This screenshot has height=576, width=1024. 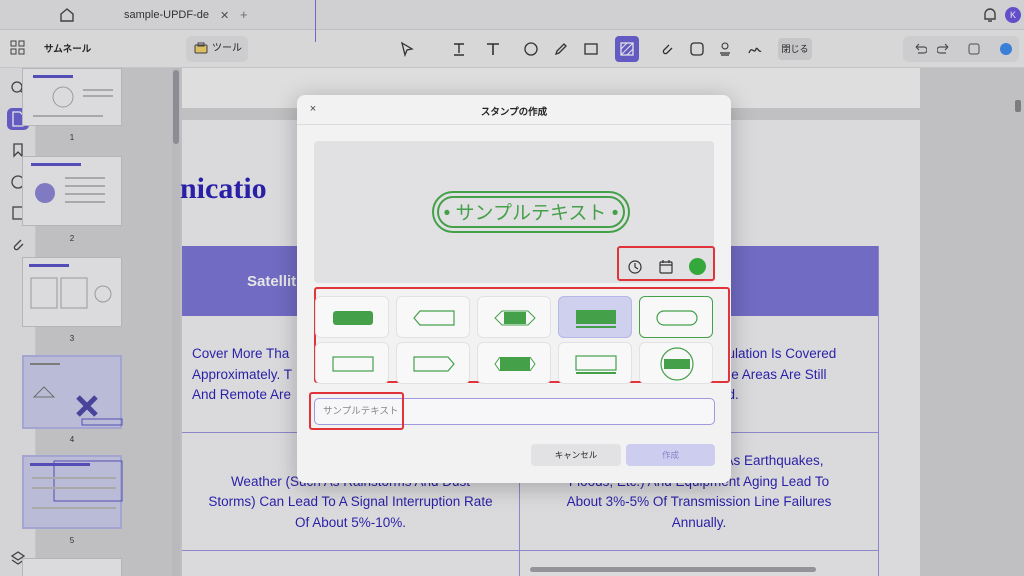 I want to click on stamp-style-grid, so click(x=521, y=337).